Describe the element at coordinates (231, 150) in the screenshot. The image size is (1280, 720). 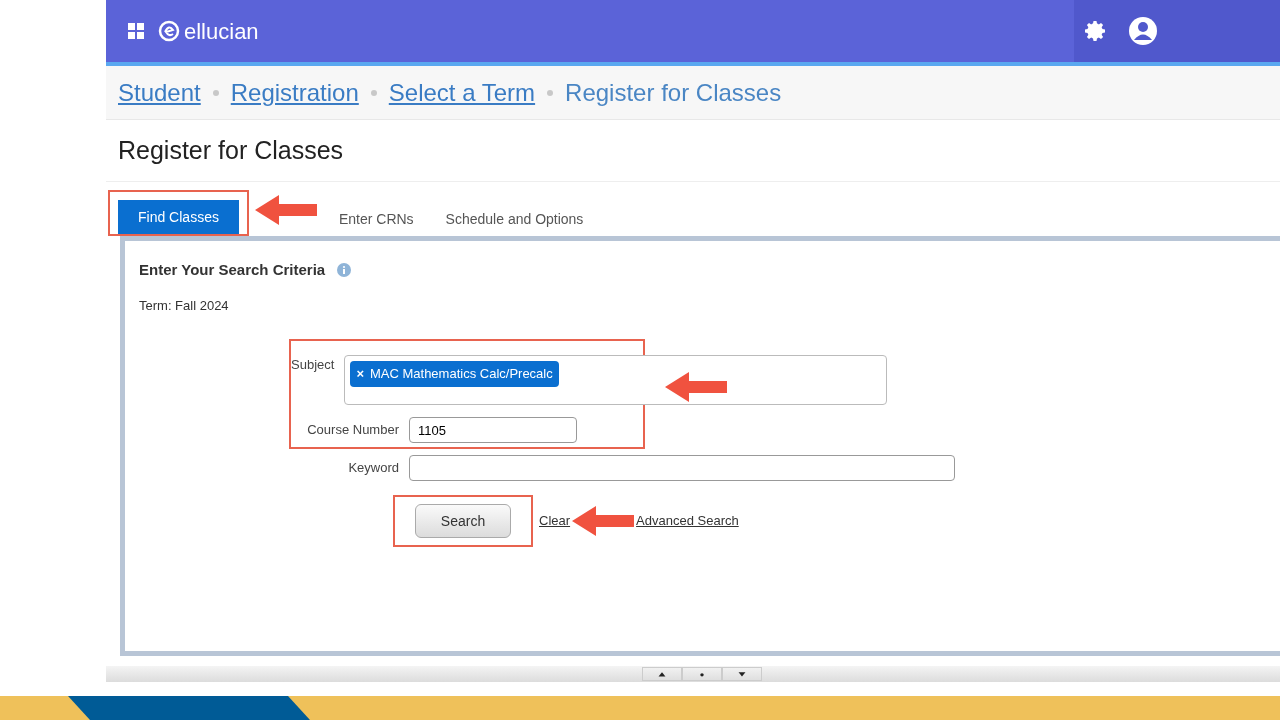
I see `page-title: Register for Classes` at that location.